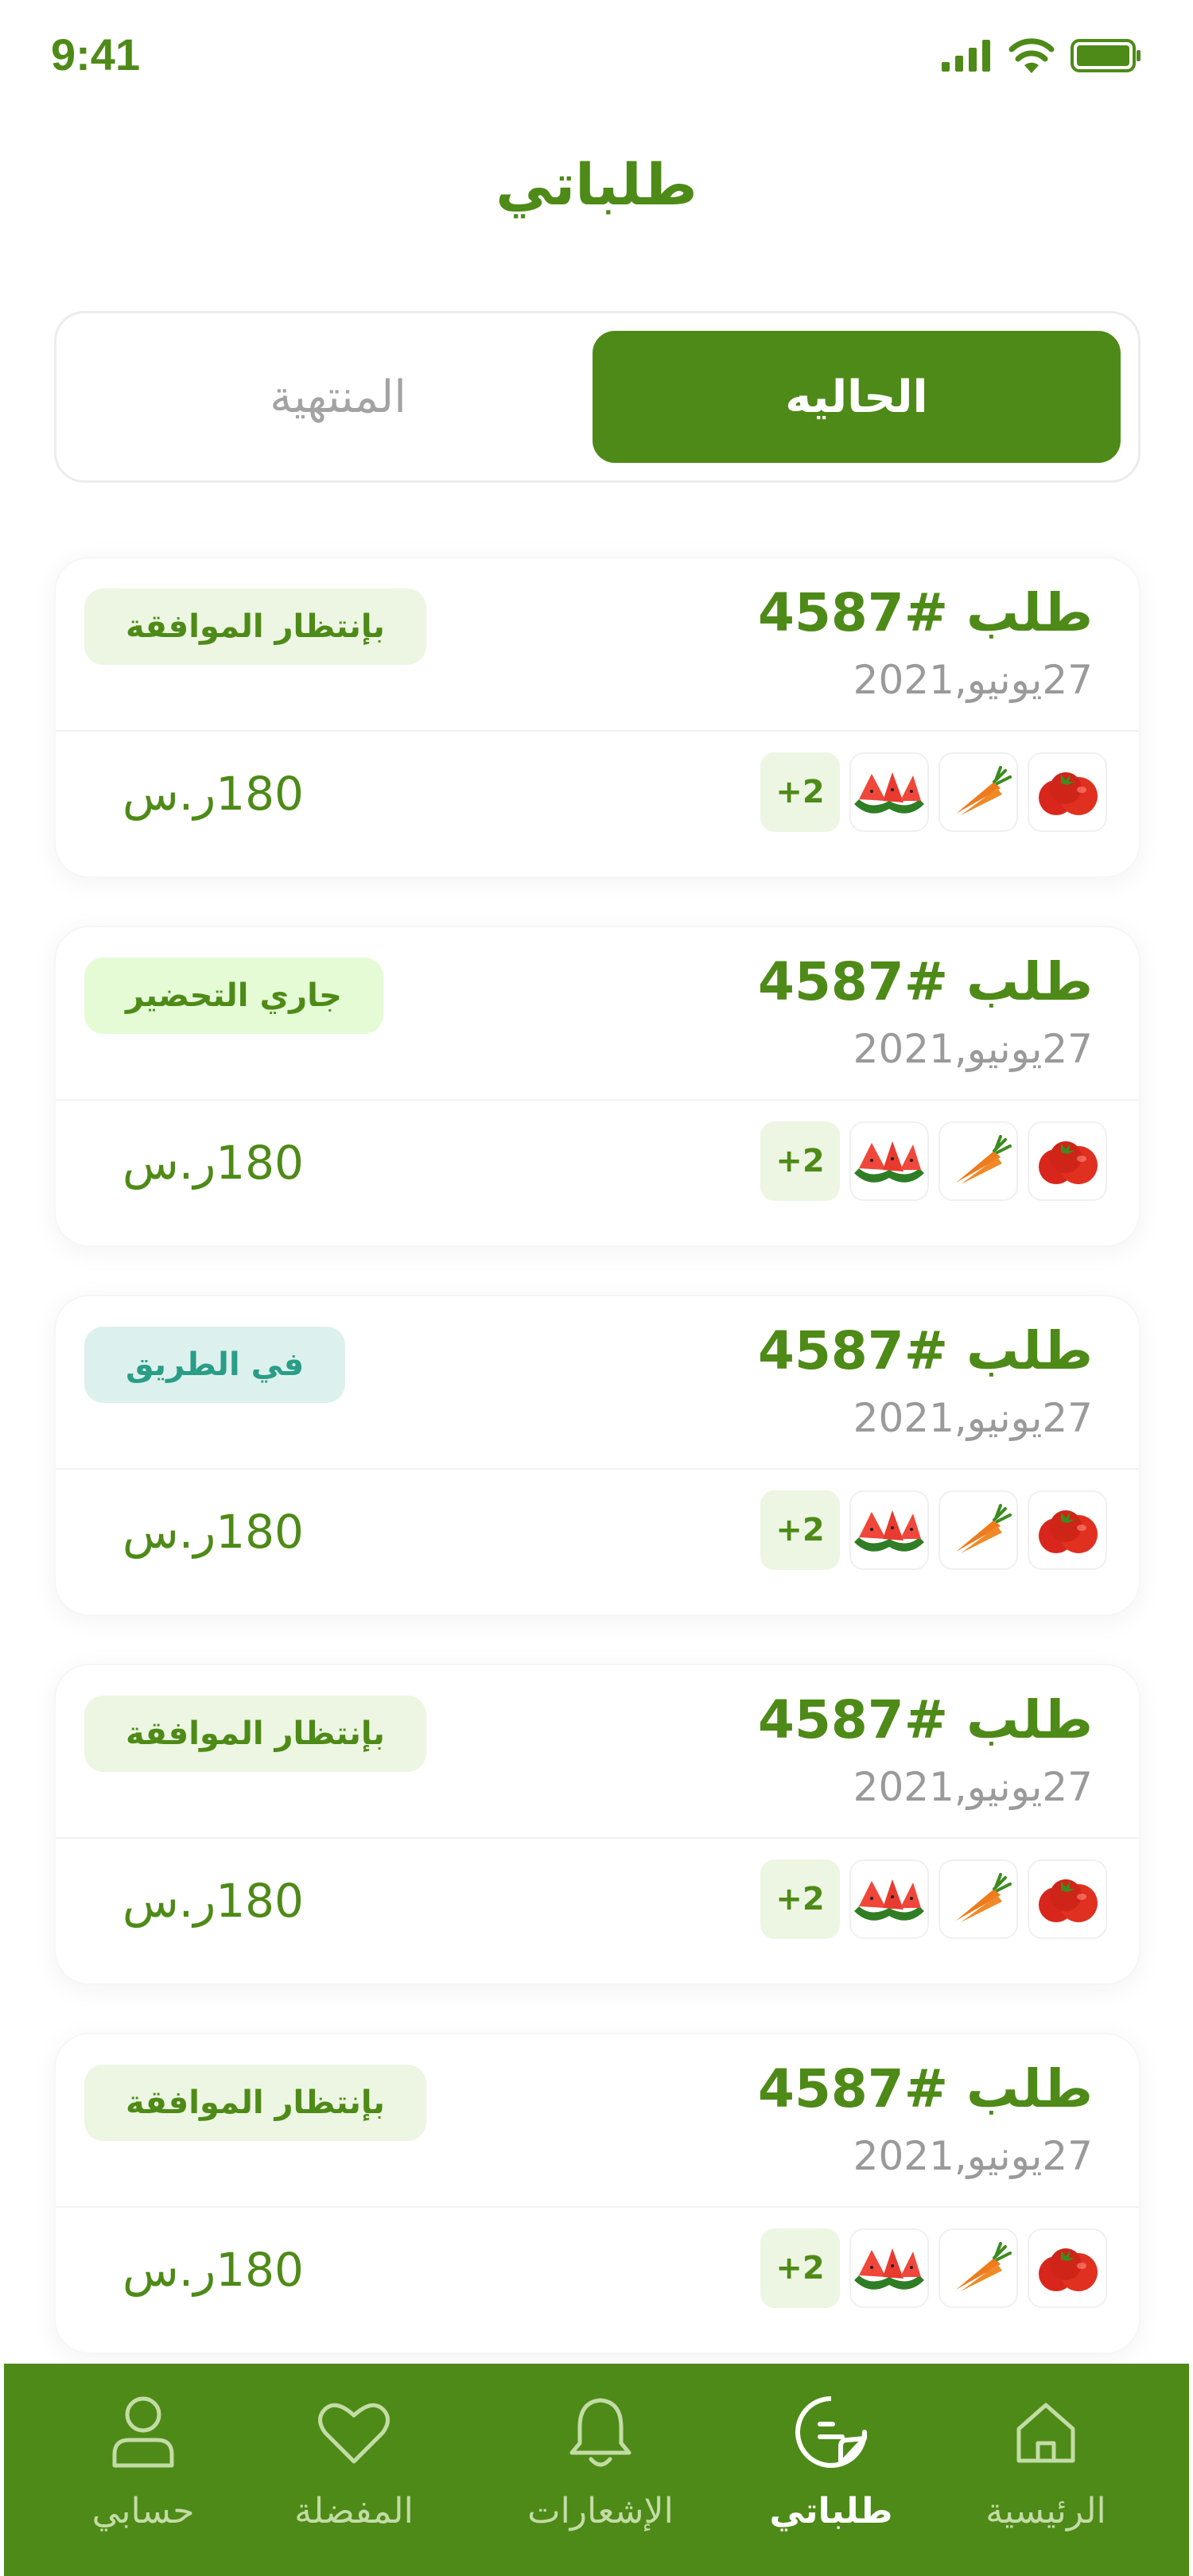 This screenshot has height=2576, width=1193. What do you see at coordinates (233, 996) in the screenshot?
I see `status-badge: جاري التحضير` at bounding box center [233, 996].